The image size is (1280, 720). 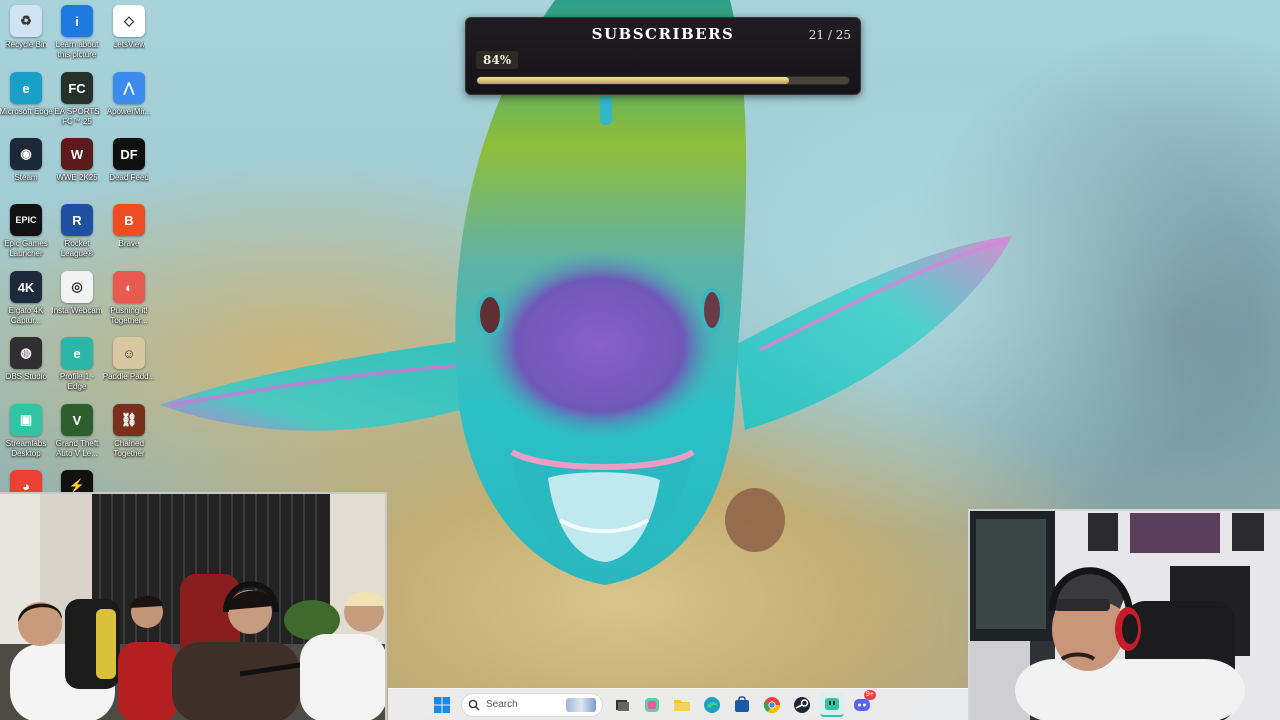 What do you see at coordinates (77, 220) in the screenshot?
I see `rocket-league-icon: R` at bounding box center [77, 220].